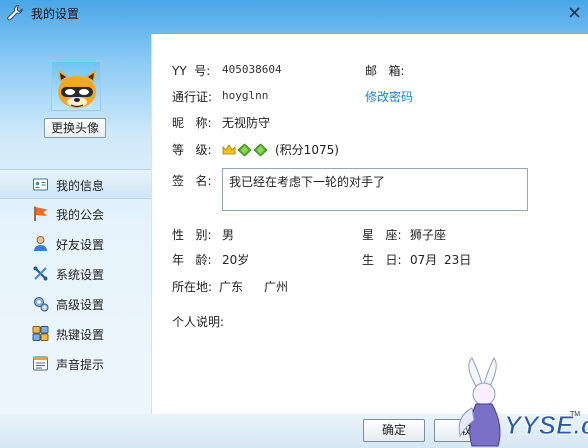  I want to click on sidebar-item-sound-alerts: 声音提示, so click(75, 364).